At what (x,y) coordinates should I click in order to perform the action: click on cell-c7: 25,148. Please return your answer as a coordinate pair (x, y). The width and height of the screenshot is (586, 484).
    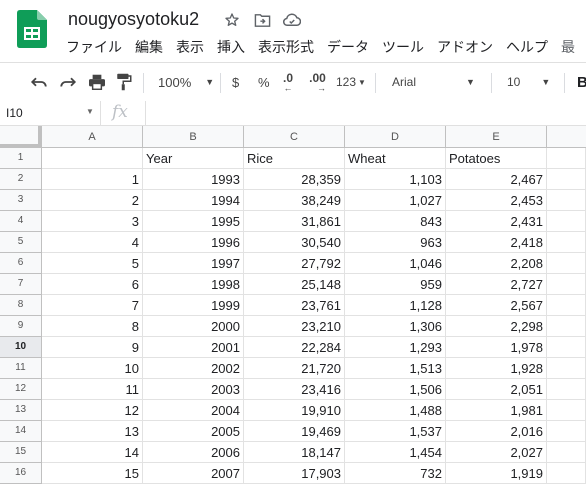
    Looking at the image, I should click on (294, 284).